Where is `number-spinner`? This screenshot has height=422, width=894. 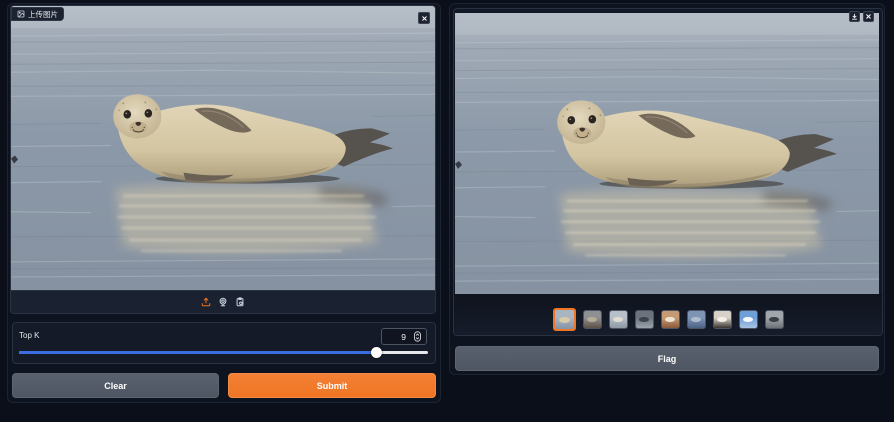
number-spinner is located at coordinates (417, 336).